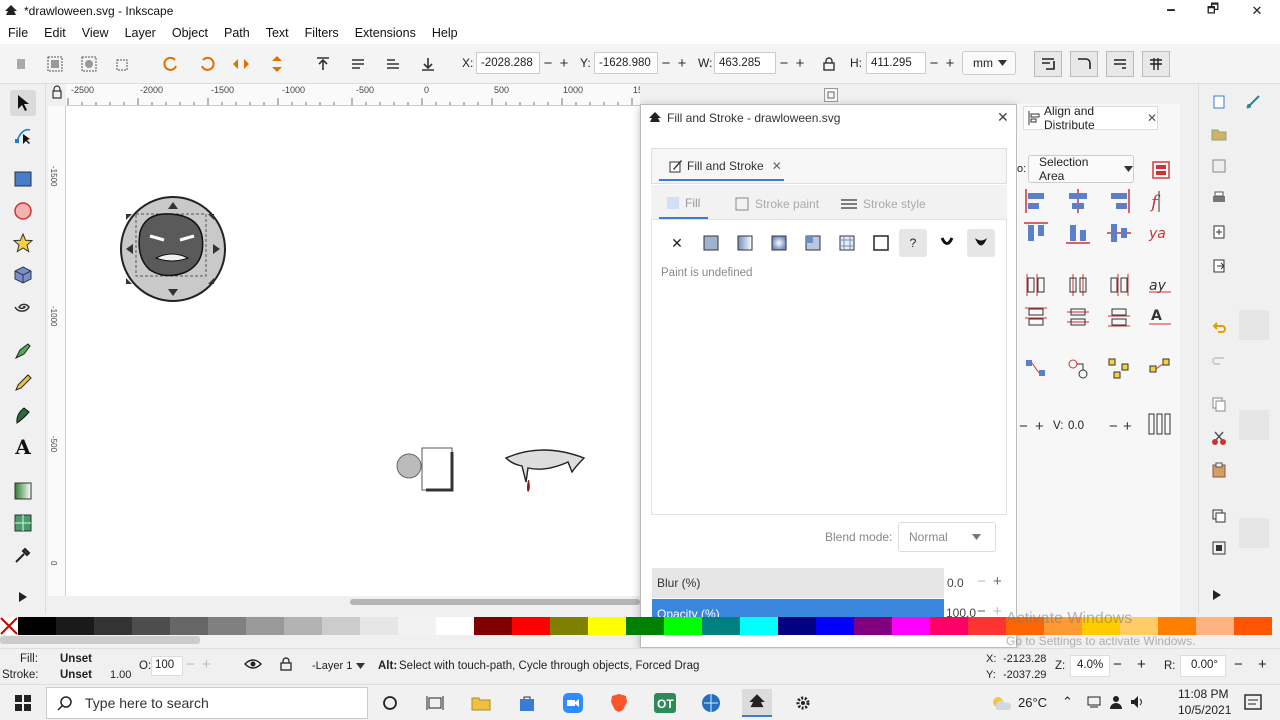  Describe the element at coordinates (76, 659) in the screenshot. I see `fill-indicator-value: Unset` at that location.